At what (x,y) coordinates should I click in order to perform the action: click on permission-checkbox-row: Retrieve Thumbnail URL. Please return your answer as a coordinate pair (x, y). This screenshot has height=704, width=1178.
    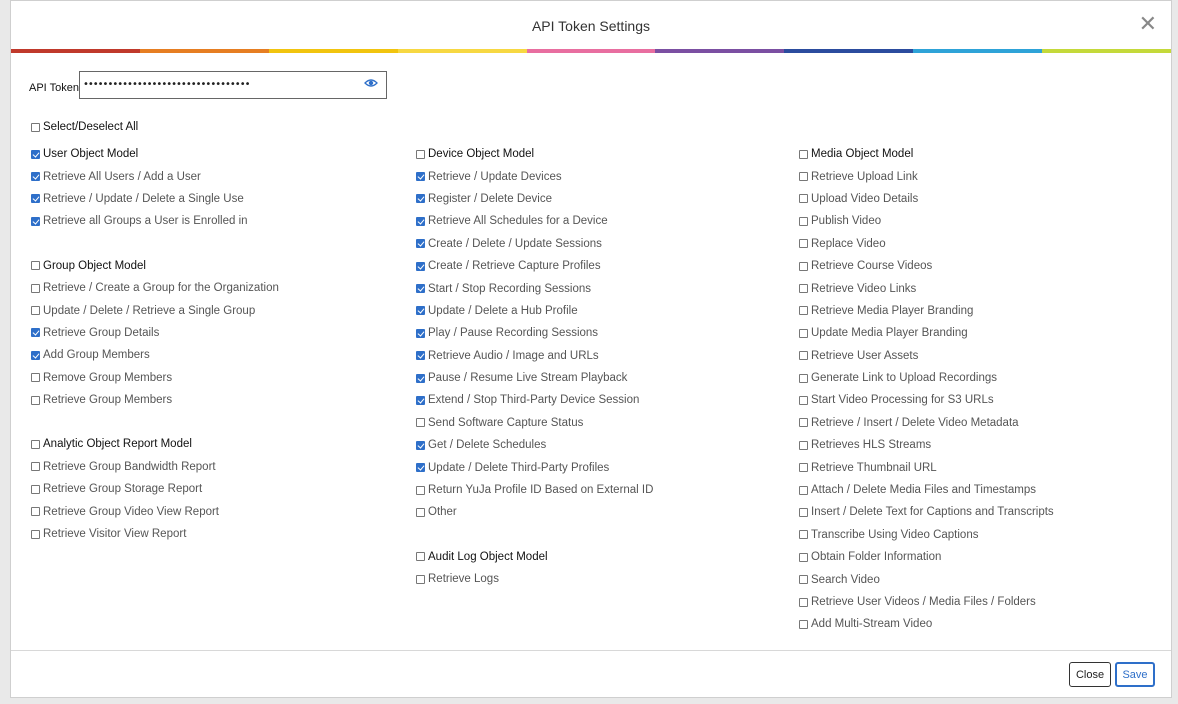
    Looking at the image, I should click on (926, 467).